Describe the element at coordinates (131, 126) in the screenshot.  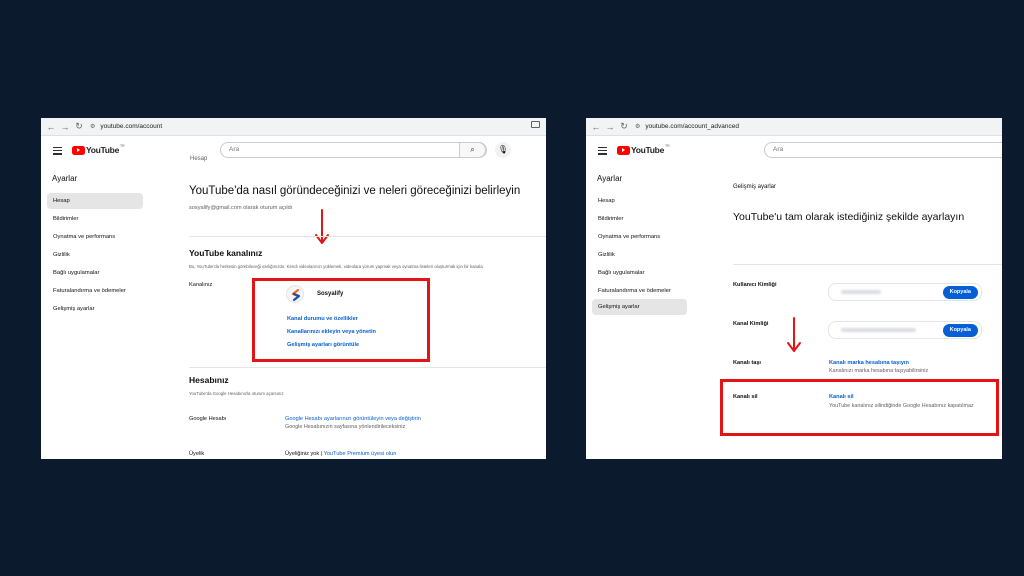
I see `url-text: youtube.com/account` at that location.